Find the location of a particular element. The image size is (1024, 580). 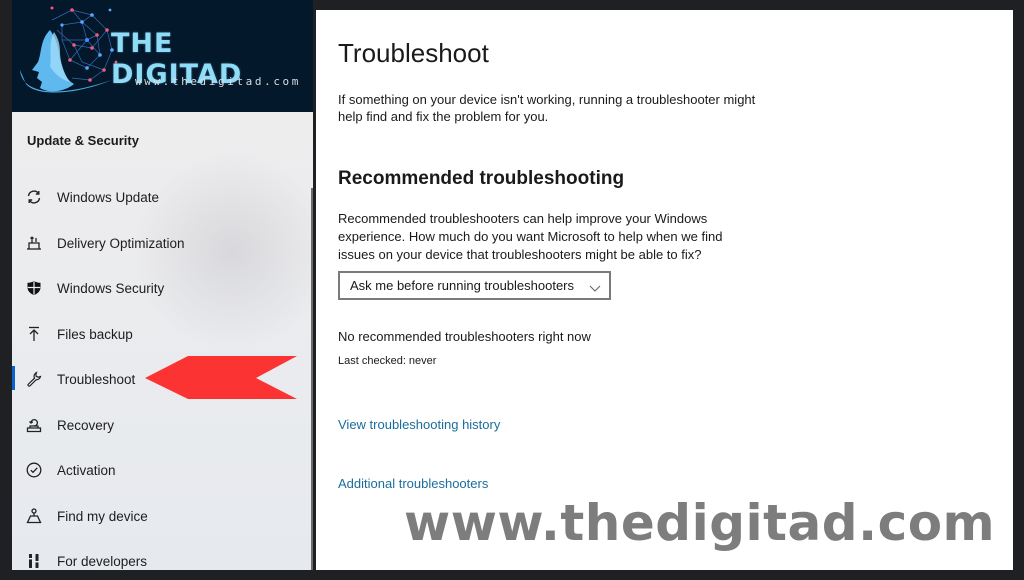

shield-icon is located at coordinates (34, 288).